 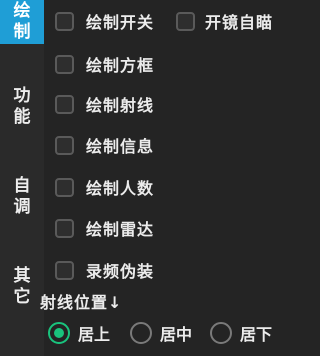 What do you see at coordinates (22, 276) in the screenshot?
I see `tab-other-char-1: 其` at bounding box center [22, 276].